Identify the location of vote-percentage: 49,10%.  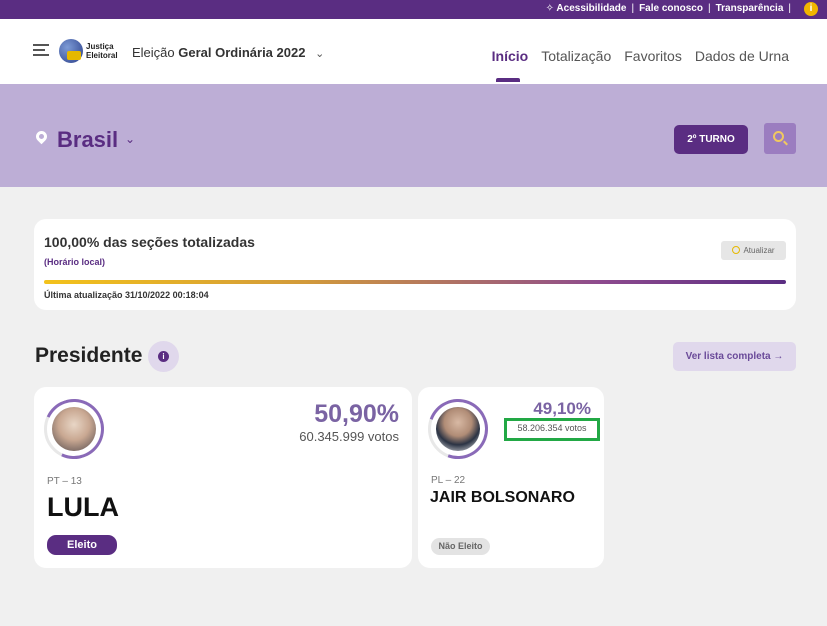
(562, 408).